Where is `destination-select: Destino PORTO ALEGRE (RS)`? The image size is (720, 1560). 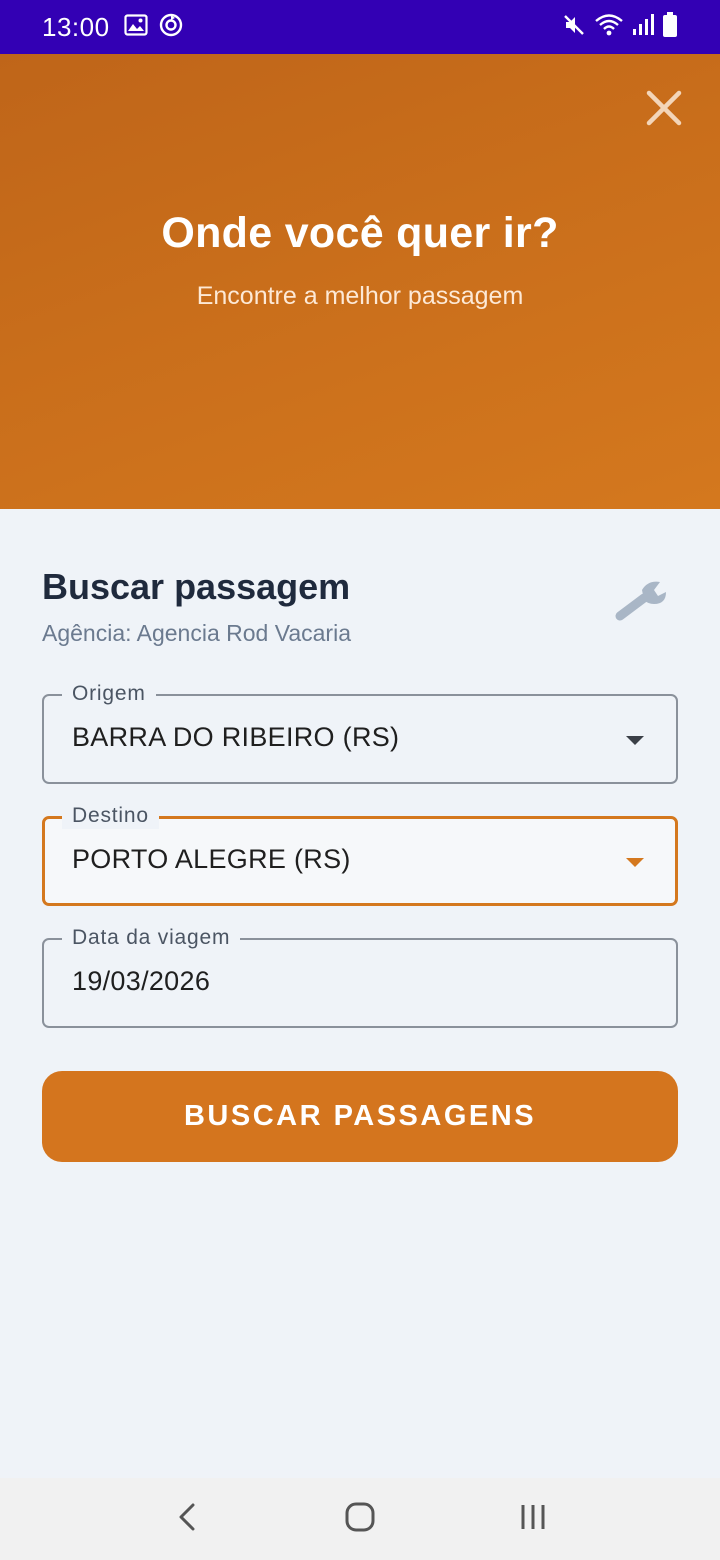
destination-select: Destino PORTO ALEGRE (RS) is located at coordinates (360, 854).